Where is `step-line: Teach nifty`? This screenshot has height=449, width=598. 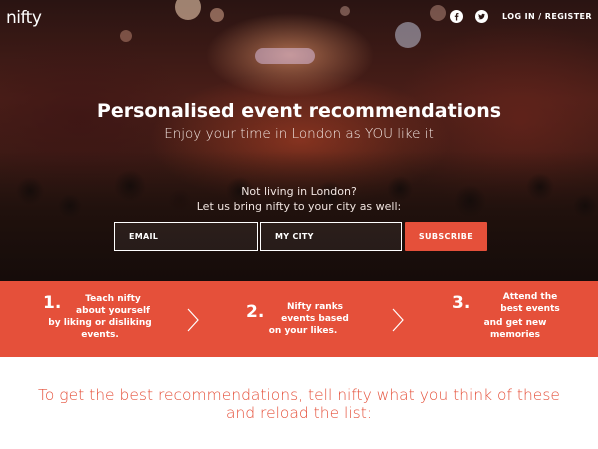 step-line: Teach nifty is located at coordinates (113, 299).